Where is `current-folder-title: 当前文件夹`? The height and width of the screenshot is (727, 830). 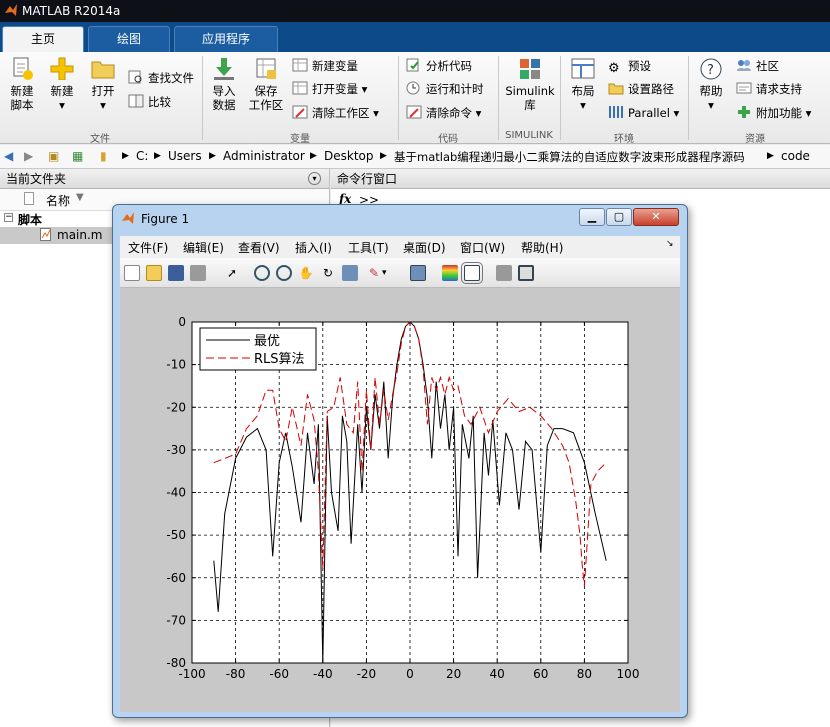 current-folder-title: 当前文件夹 is located at coordinates (36, 179).